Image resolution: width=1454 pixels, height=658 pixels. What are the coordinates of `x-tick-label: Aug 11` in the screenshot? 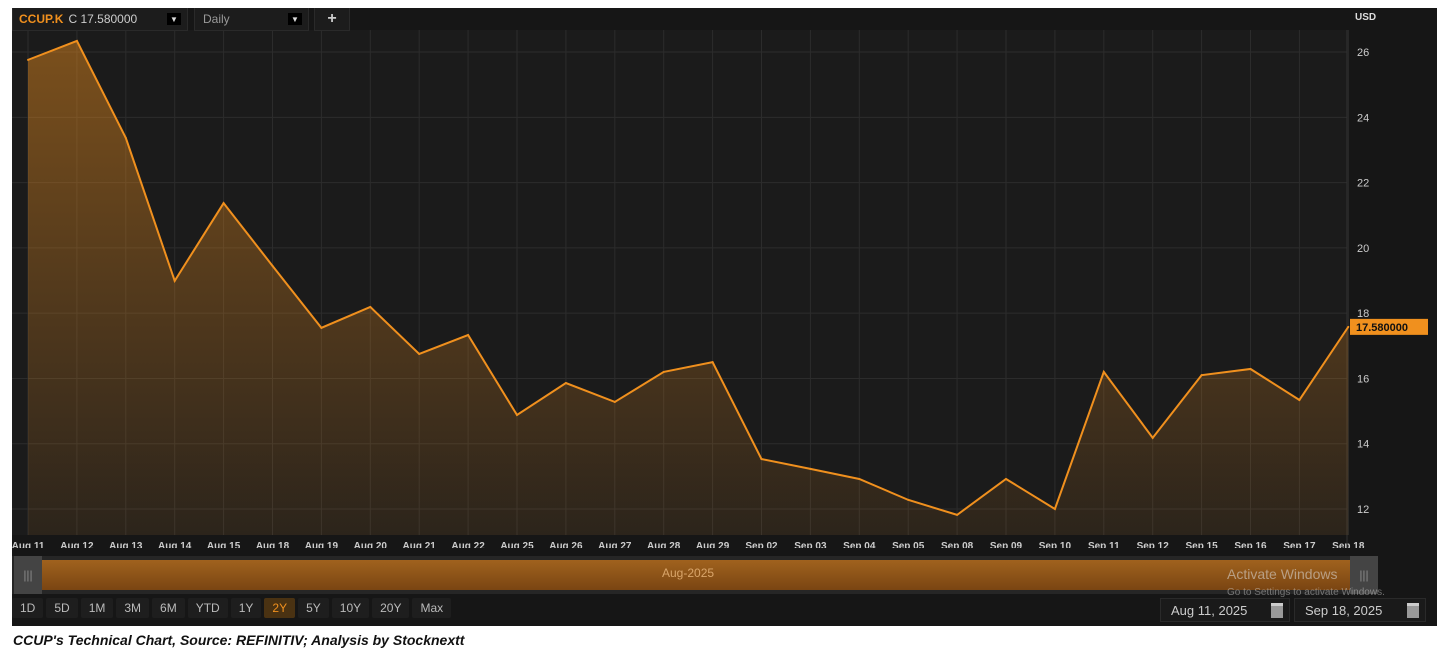 It's located at (28, 544).